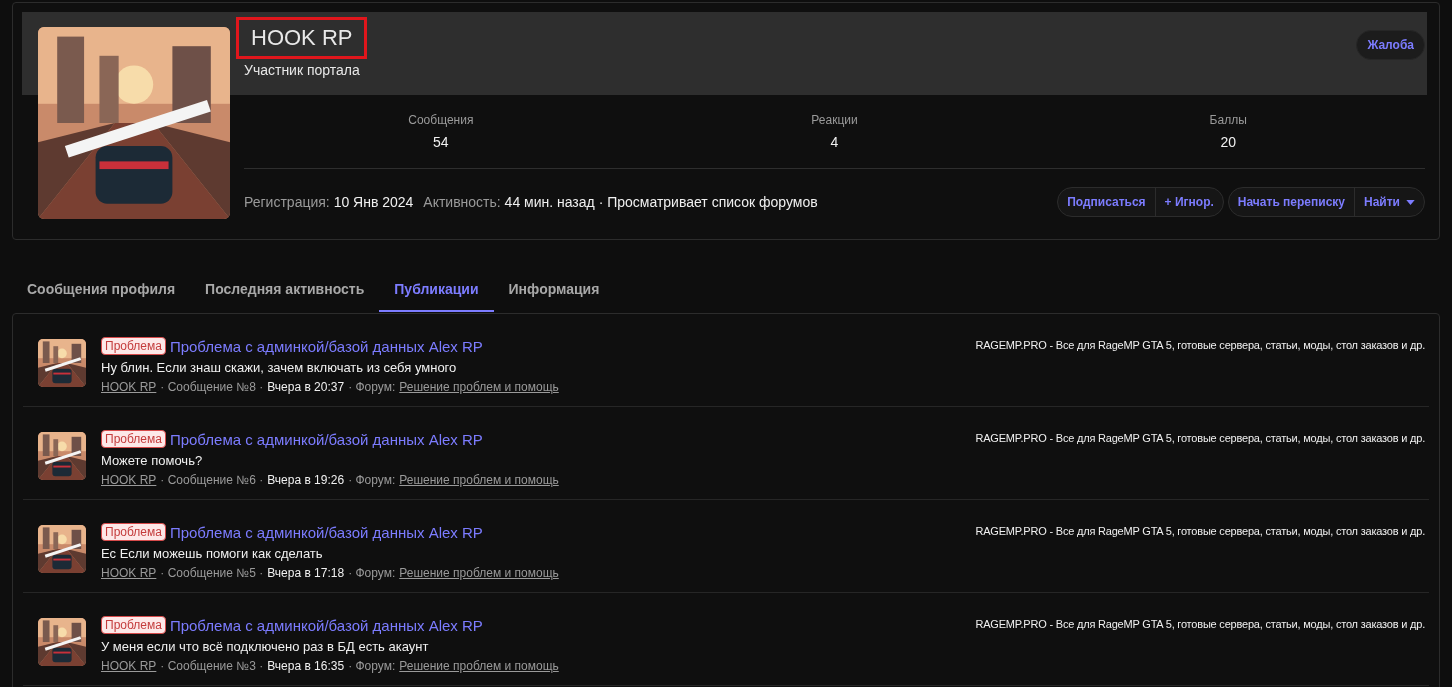 The width and height of the screenshot is (1452, 687). What do you see at coordinates (279, 367) in the screenshot?
I see `post-snippet: Ну блин. Если знаш скажи, зачем включать из себя умного` at bounding box center [279, 367].